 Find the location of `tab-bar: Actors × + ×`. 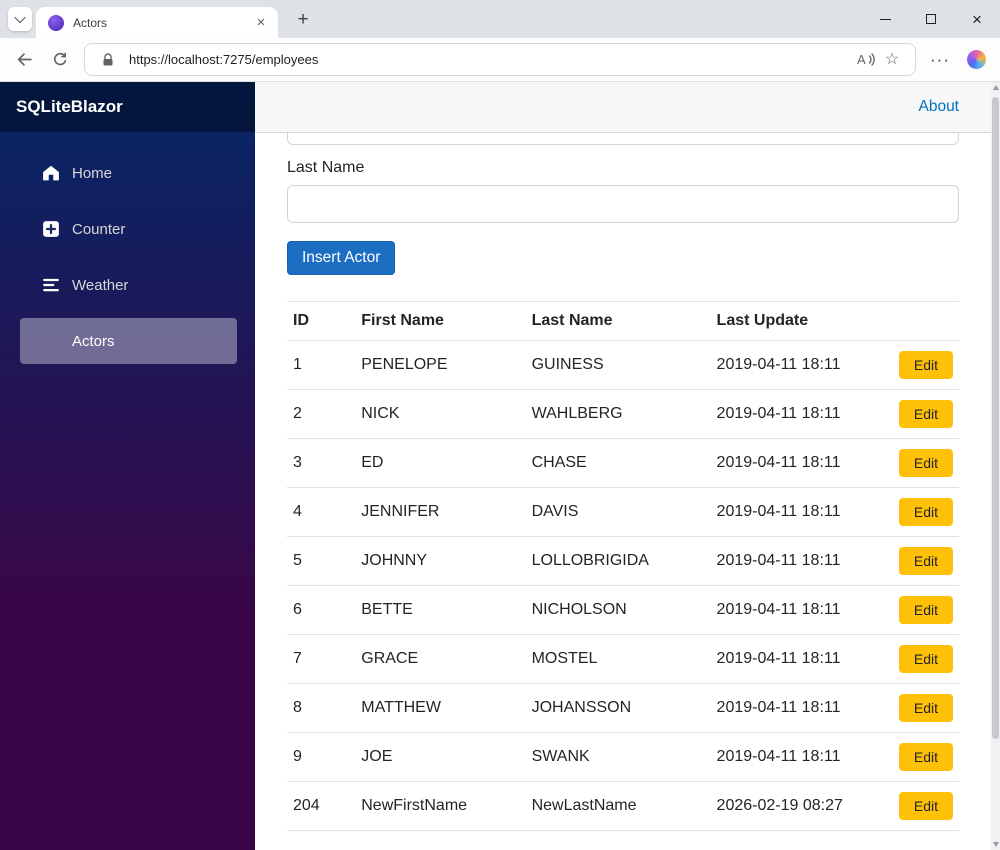

tab-bar: Actors × + × is located at coordinates (500, 19).